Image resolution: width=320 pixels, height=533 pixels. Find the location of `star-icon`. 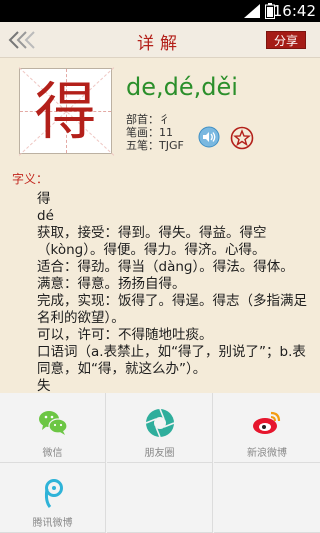

star-icon is located at coordinates (242, 138).